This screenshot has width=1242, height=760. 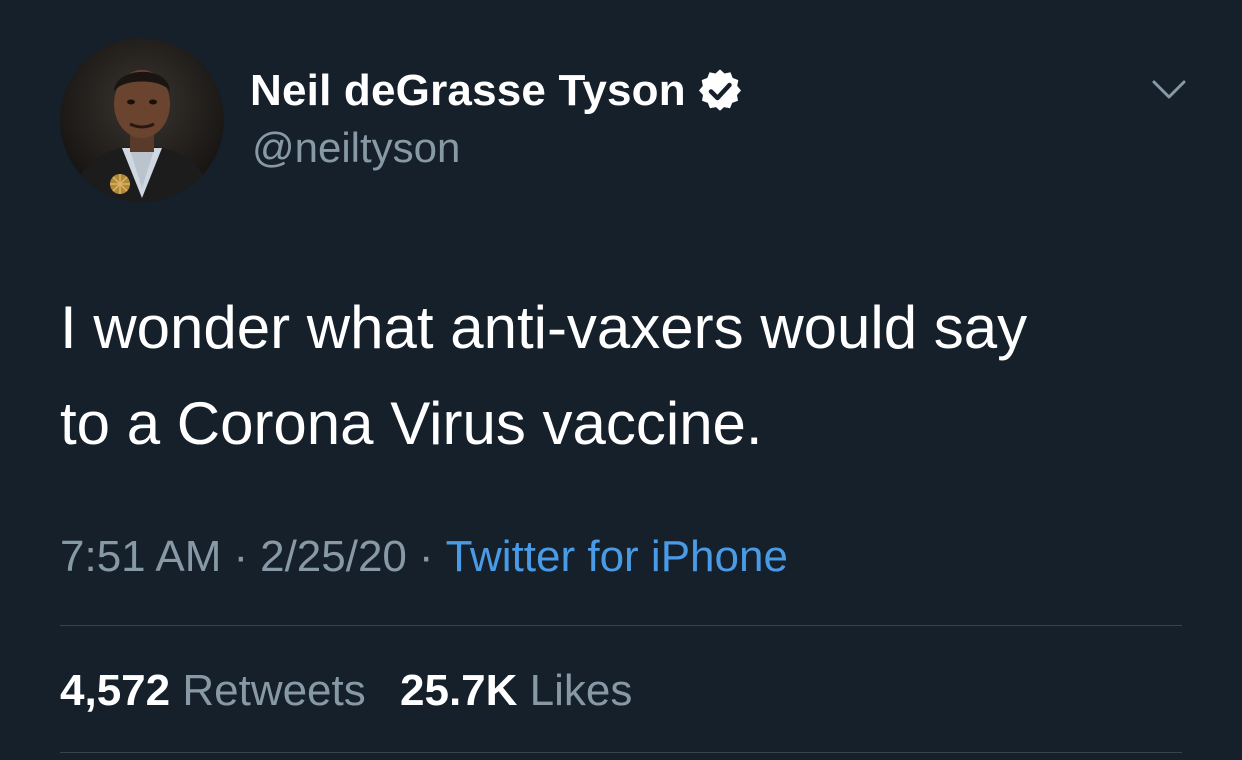 I want to click on tweet-text-line: to a Corona Virus vaccine., so click(x=411, y=423).